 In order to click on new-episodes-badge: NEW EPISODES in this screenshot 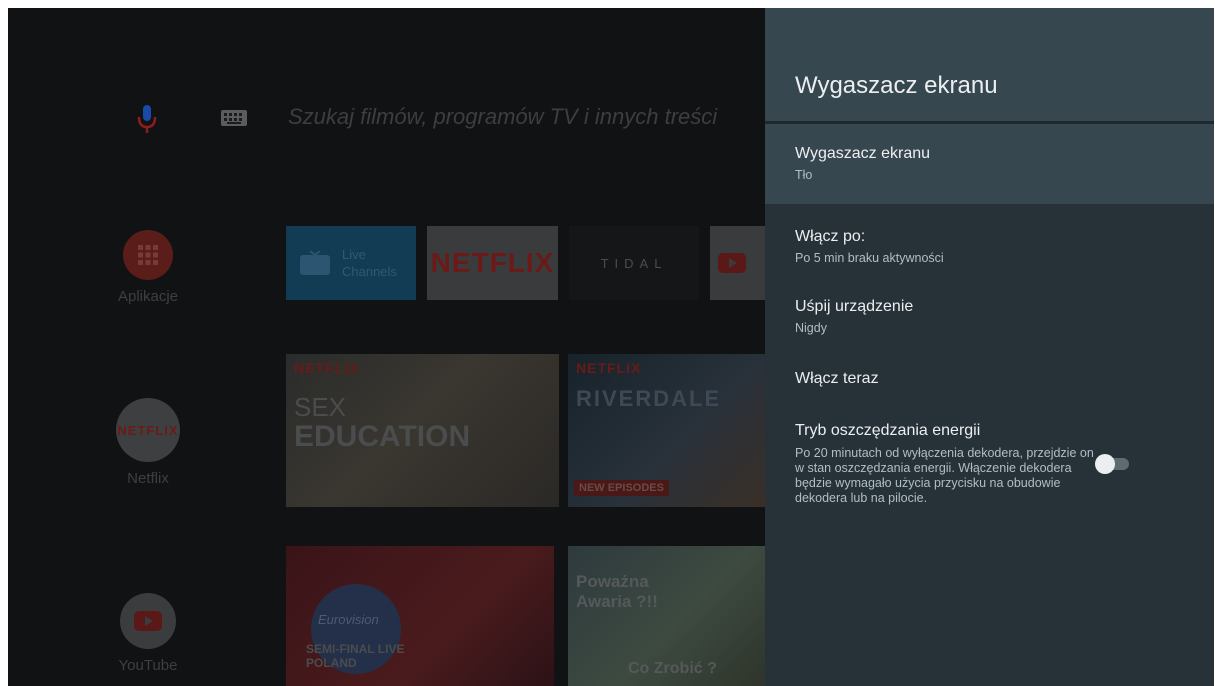, I will do `click(621, 488)`.